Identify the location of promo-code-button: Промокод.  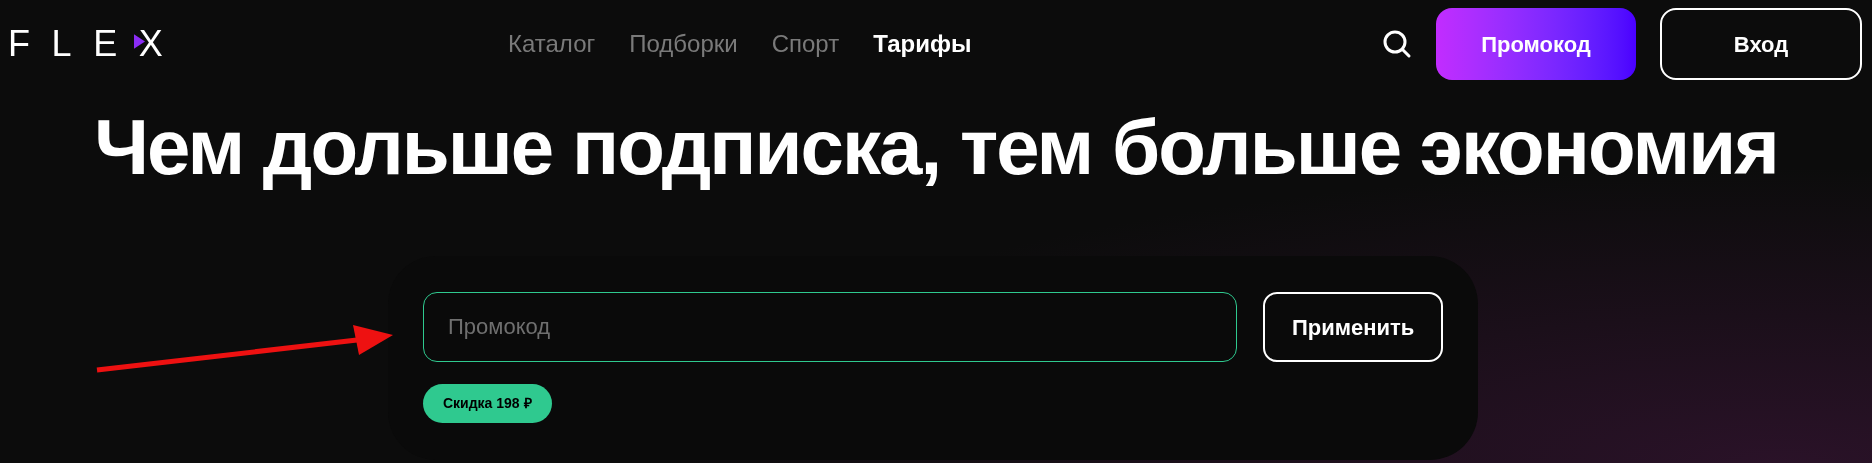
(1536, 44).